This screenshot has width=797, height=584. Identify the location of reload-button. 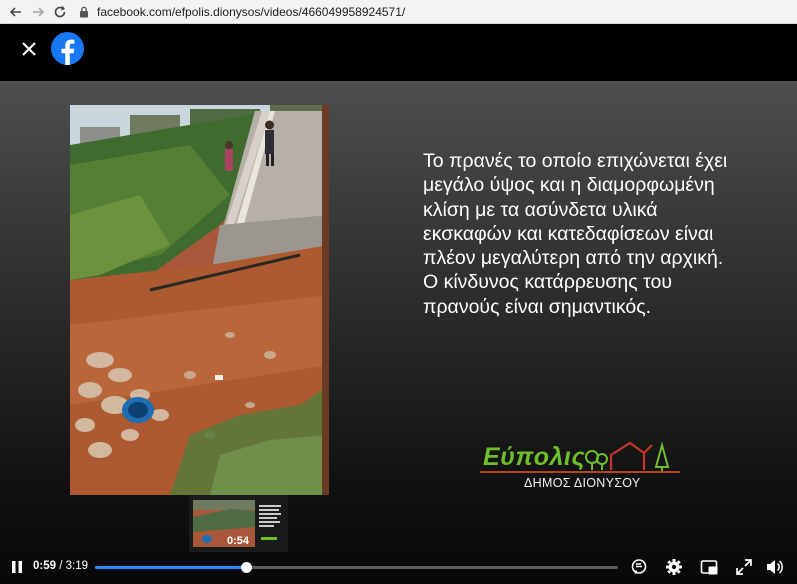
(60, 12).